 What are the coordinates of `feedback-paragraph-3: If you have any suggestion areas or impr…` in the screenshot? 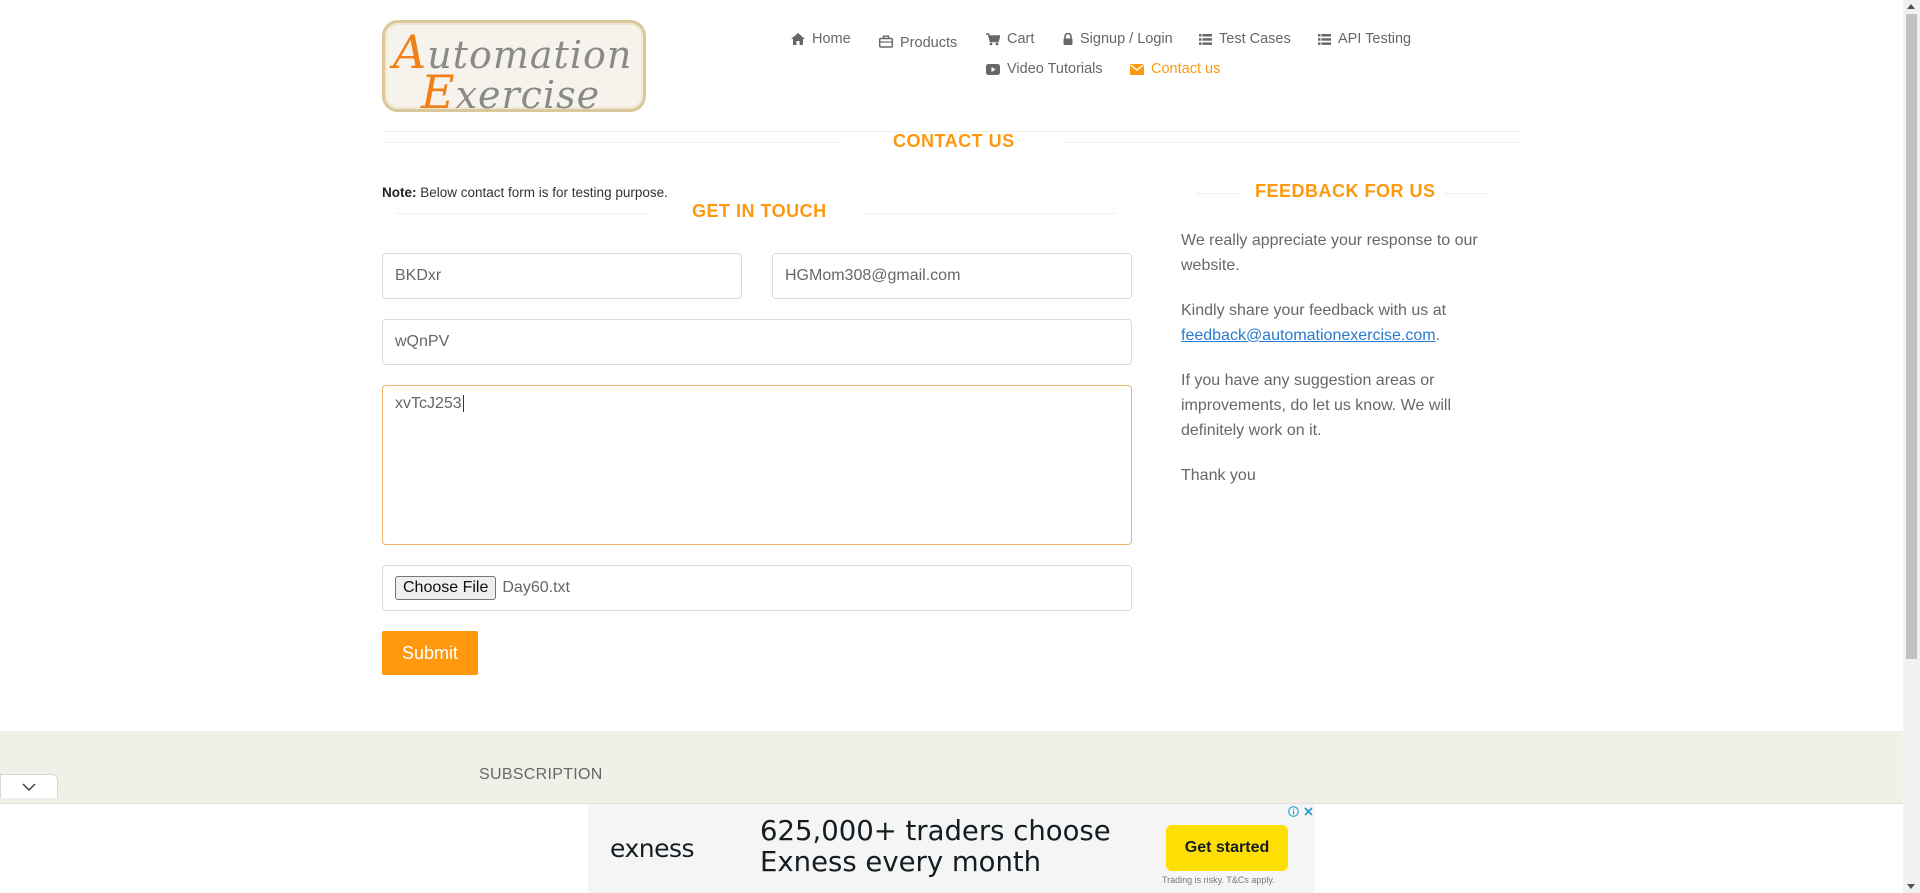 It's located at (1316, 405).